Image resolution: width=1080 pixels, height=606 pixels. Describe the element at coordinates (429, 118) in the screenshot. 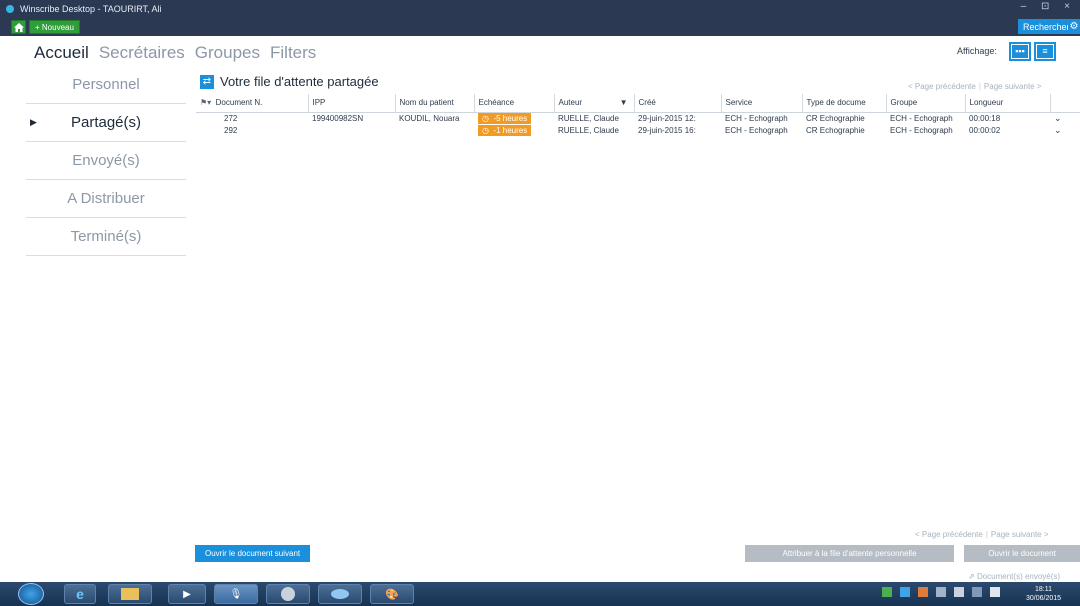

I see `cell-patient: KOUDIL, Nouara` at that location.